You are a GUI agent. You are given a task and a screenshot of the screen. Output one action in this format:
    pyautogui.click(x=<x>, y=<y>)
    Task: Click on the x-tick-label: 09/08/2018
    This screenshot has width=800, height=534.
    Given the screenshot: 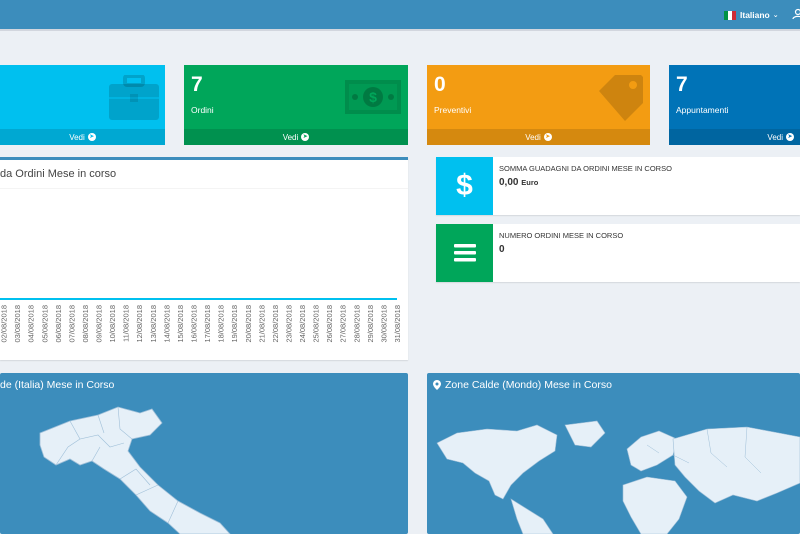 What is the action you would take?
    pyautogui.click(x=99, y=324)
    